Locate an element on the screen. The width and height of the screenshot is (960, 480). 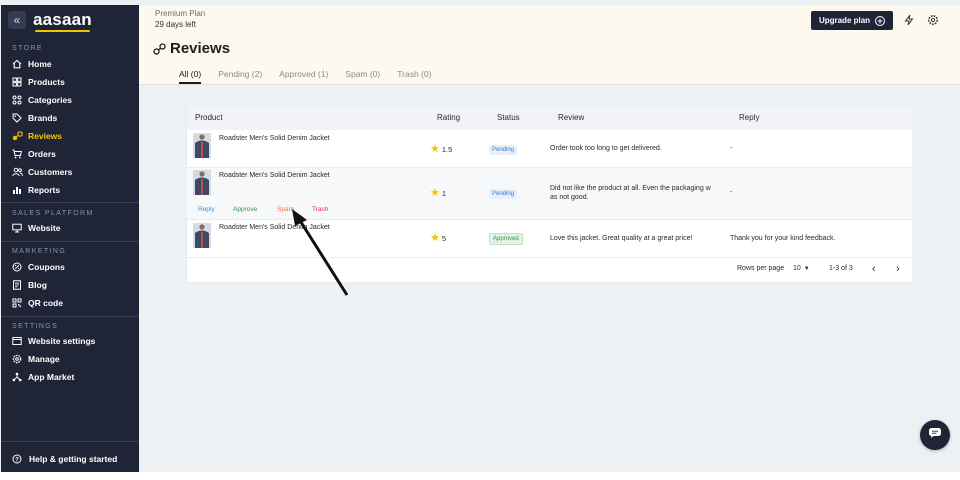
box-icon is located at coordinates (17, 82).